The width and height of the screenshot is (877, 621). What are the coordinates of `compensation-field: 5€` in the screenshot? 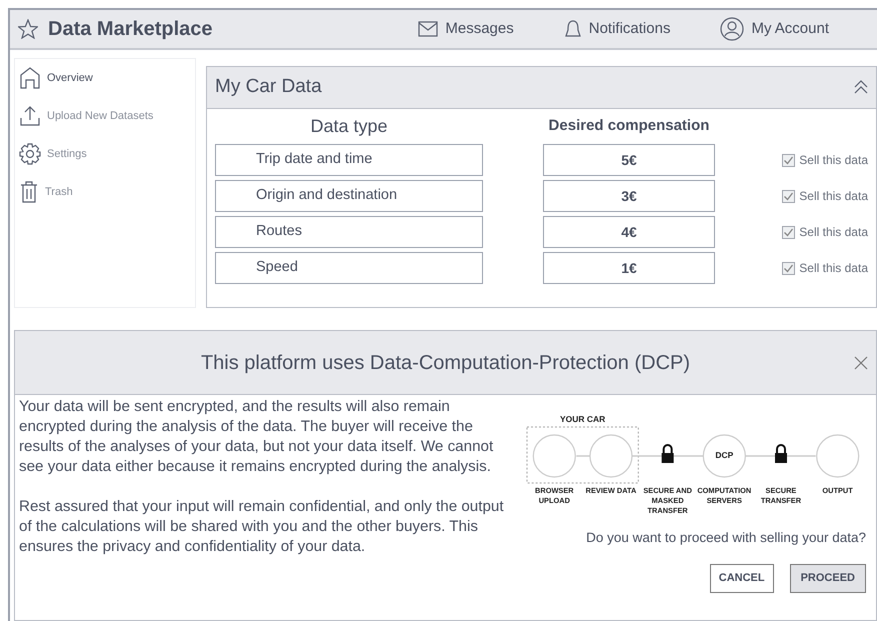 It's located at (629, 160).